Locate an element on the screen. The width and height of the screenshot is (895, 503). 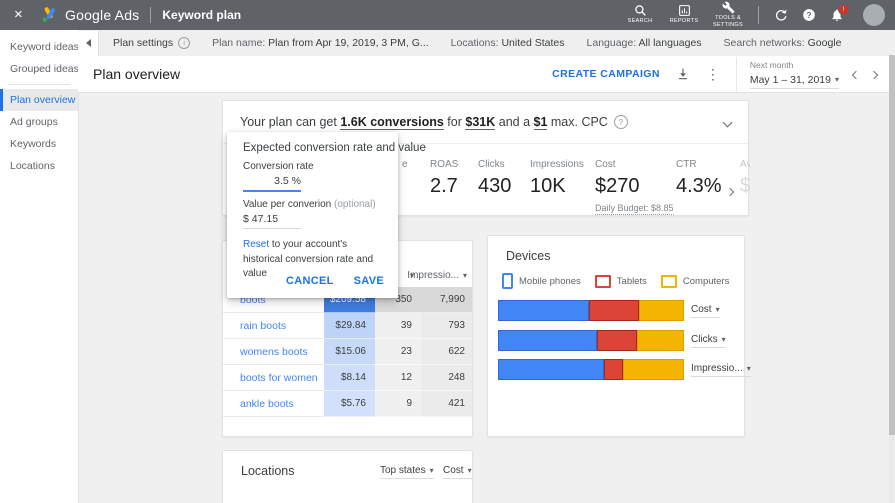
reset-link: Reset is located at coordinates (256, 244).